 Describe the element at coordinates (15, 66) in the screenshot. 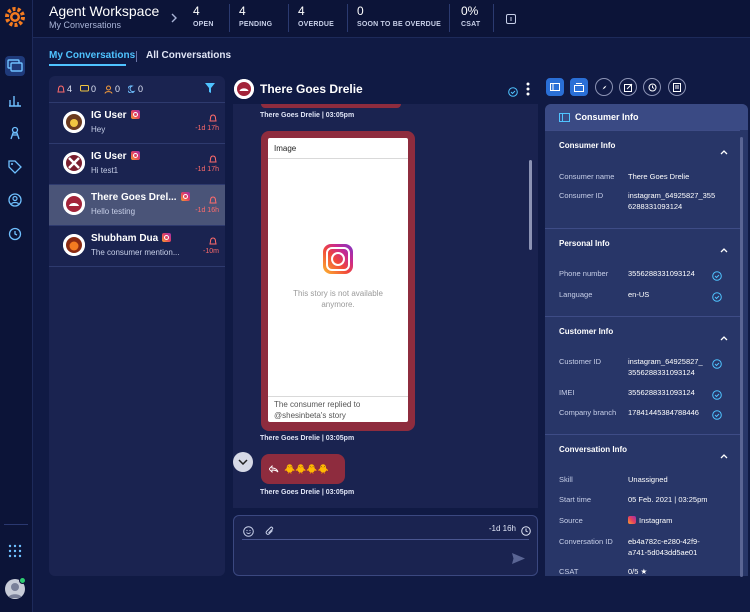

I see `conversations-nav-icon` at that location.